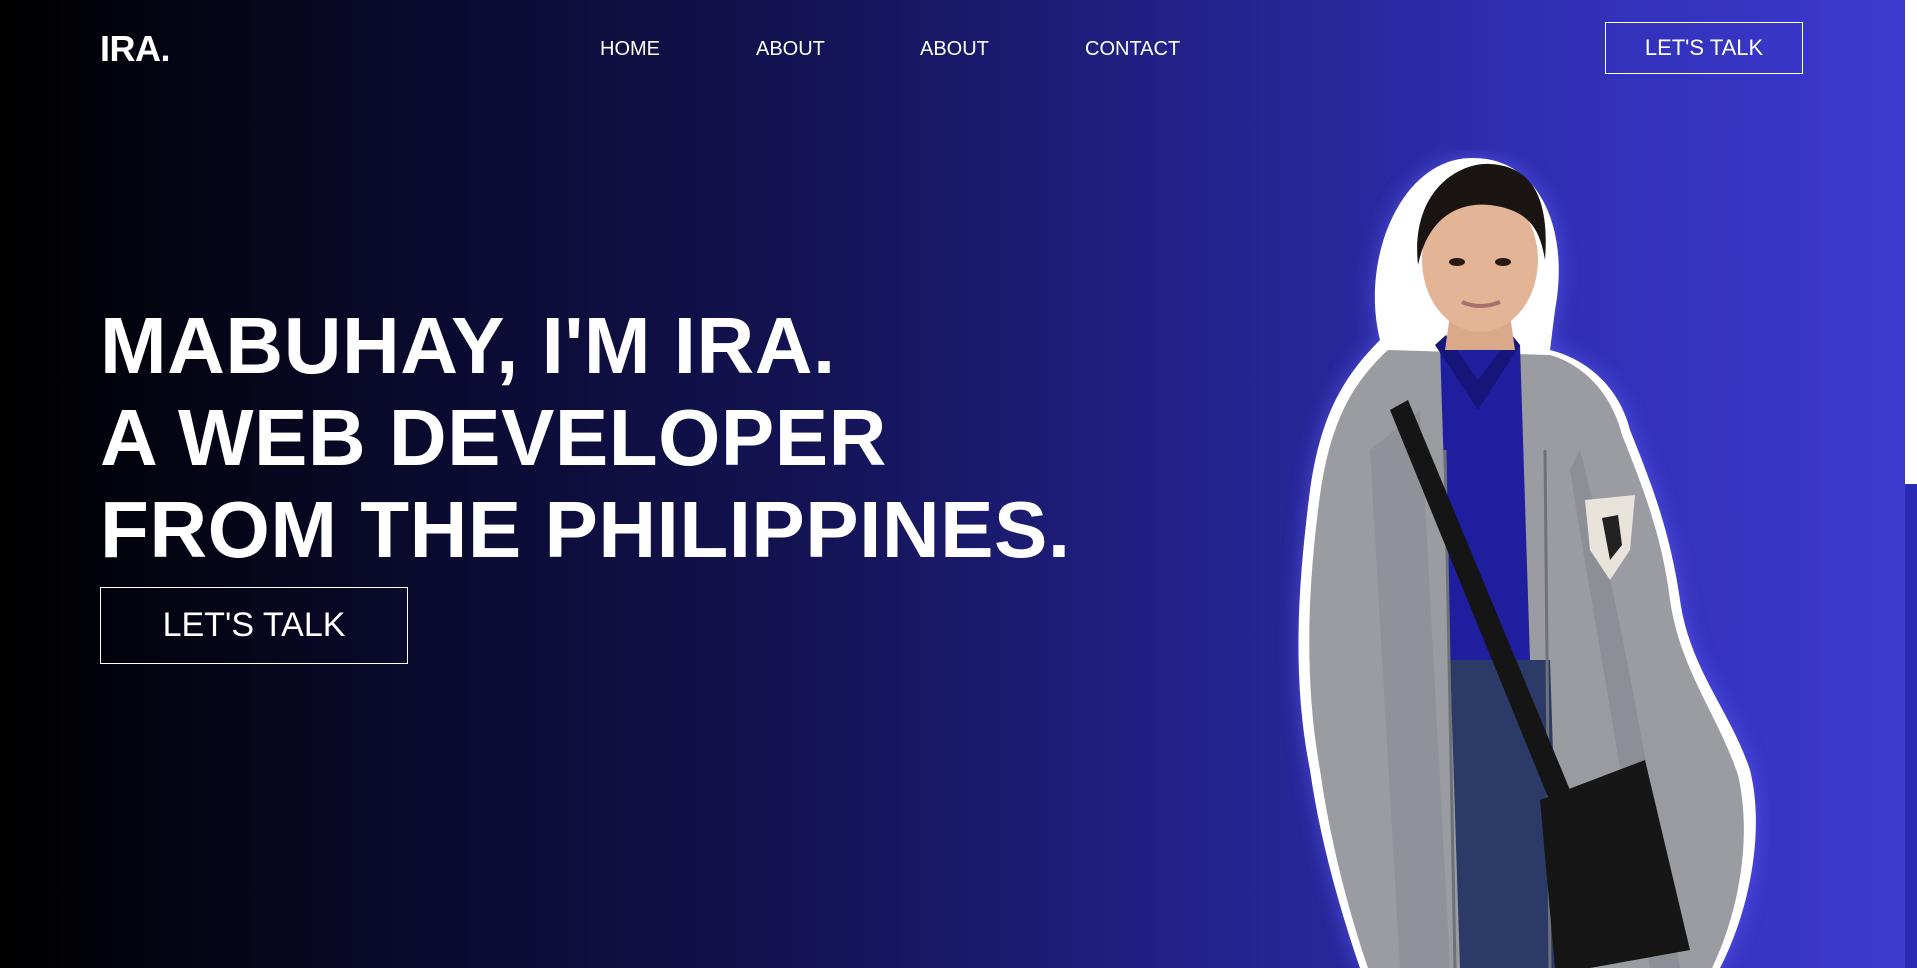 Image resolution: width=1917 pixels, height=968 pixels. Describe the element at coordinates (585, 529) in the screenshot. I see `hero-title-line-3: FROM THE PHILIPPINES.` at that location.